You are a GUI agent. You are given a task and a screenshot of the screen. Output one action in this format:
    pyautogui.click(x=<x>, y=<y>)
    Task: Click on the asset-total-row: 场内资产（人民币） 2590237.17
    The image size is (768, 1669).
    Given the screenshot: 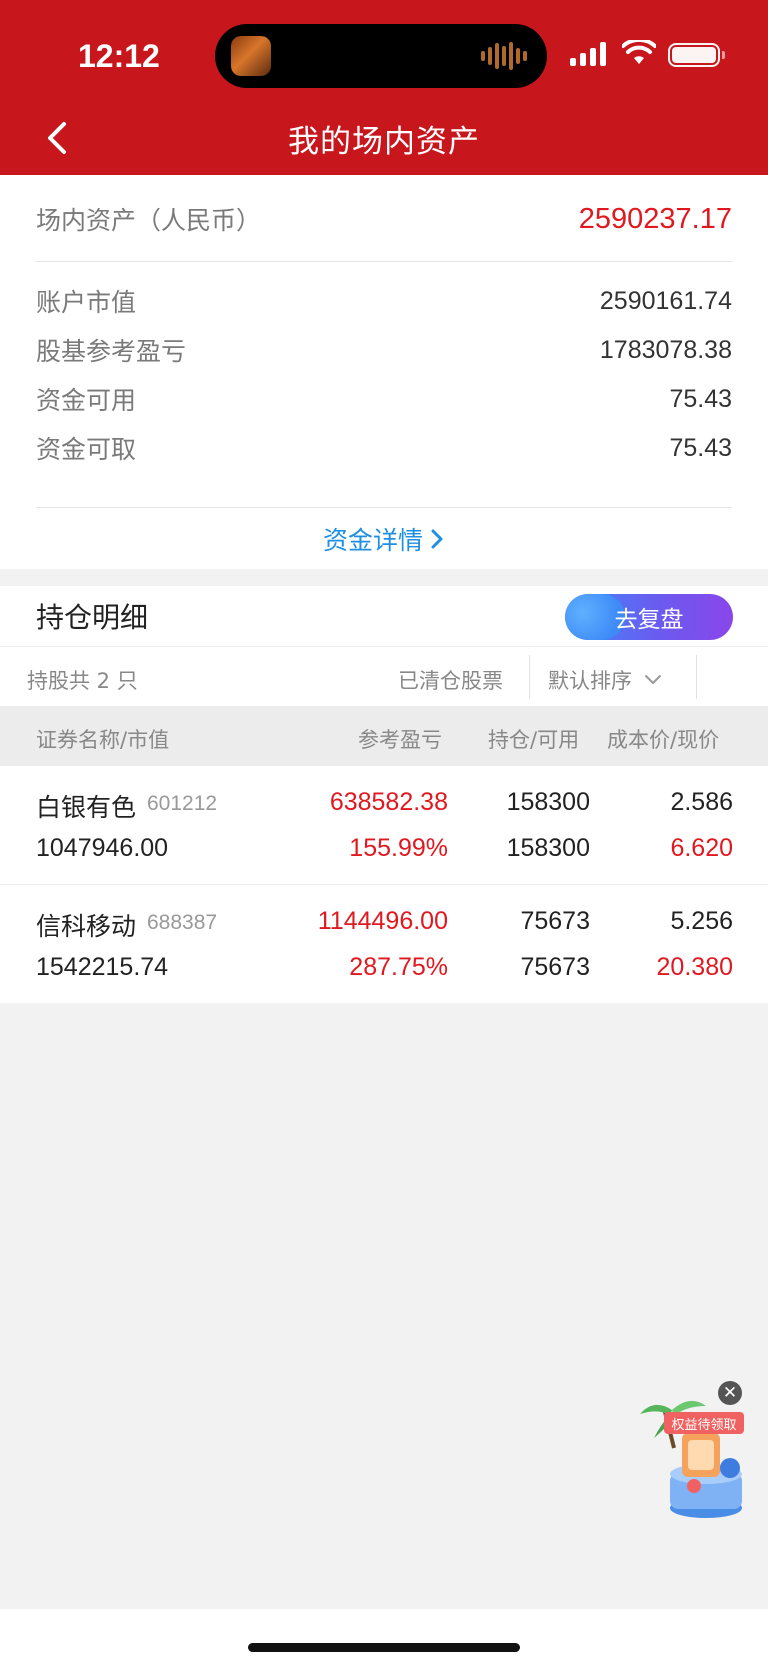 What is the action you would take?
    pyautogui.click(x=384, y=219)
    